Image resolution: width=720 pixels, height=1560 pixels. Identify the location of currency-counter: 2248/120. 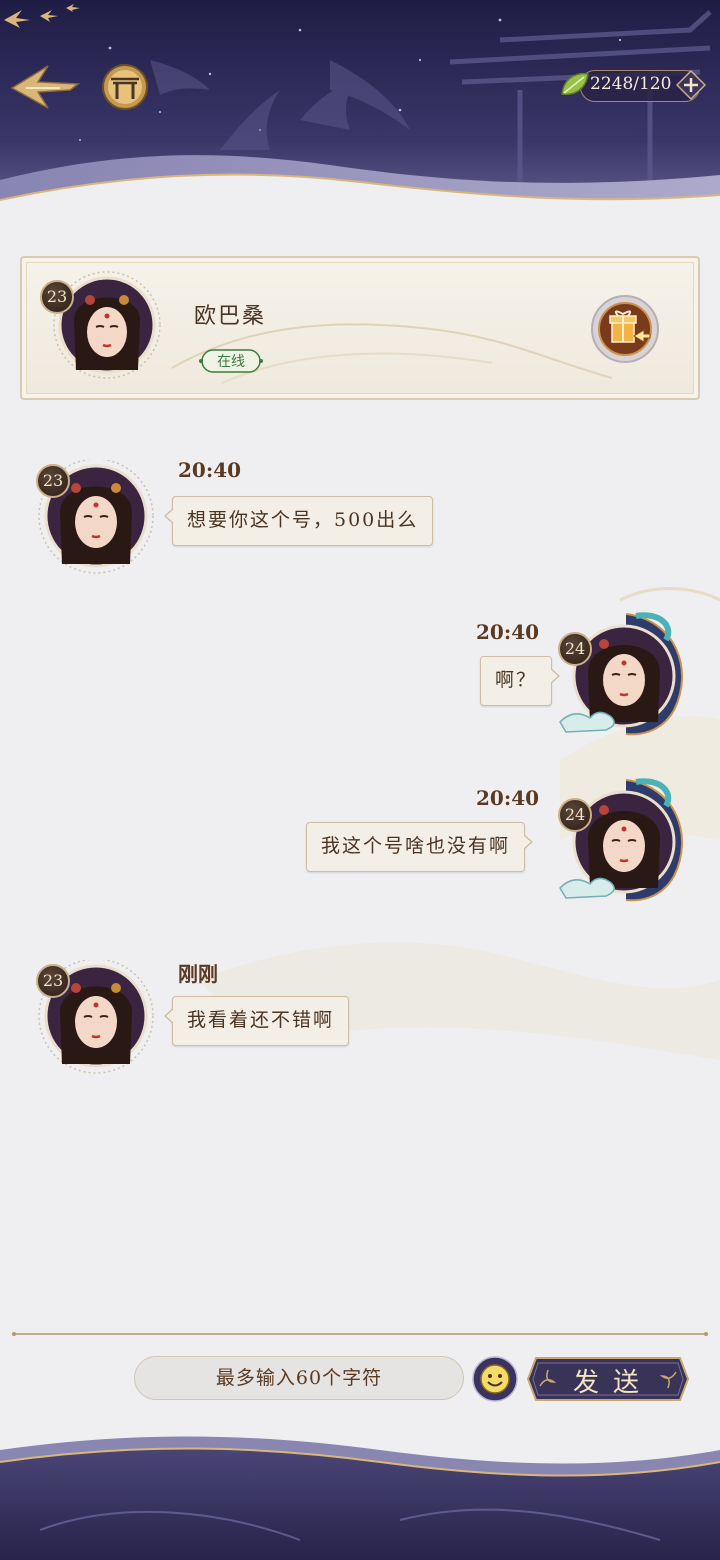
(633, 85).